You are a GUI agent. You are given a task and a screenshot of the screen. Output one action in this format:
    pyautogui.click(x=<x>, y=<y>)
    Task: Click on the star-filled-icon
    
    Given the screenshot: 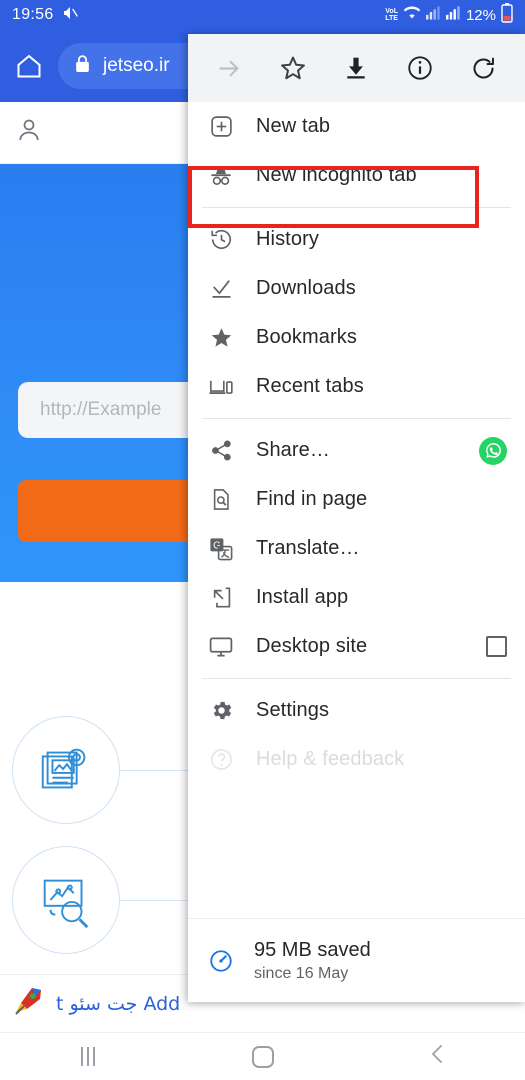 What is the action you would take?
    pyautogui.click(x=221, y=338)
    